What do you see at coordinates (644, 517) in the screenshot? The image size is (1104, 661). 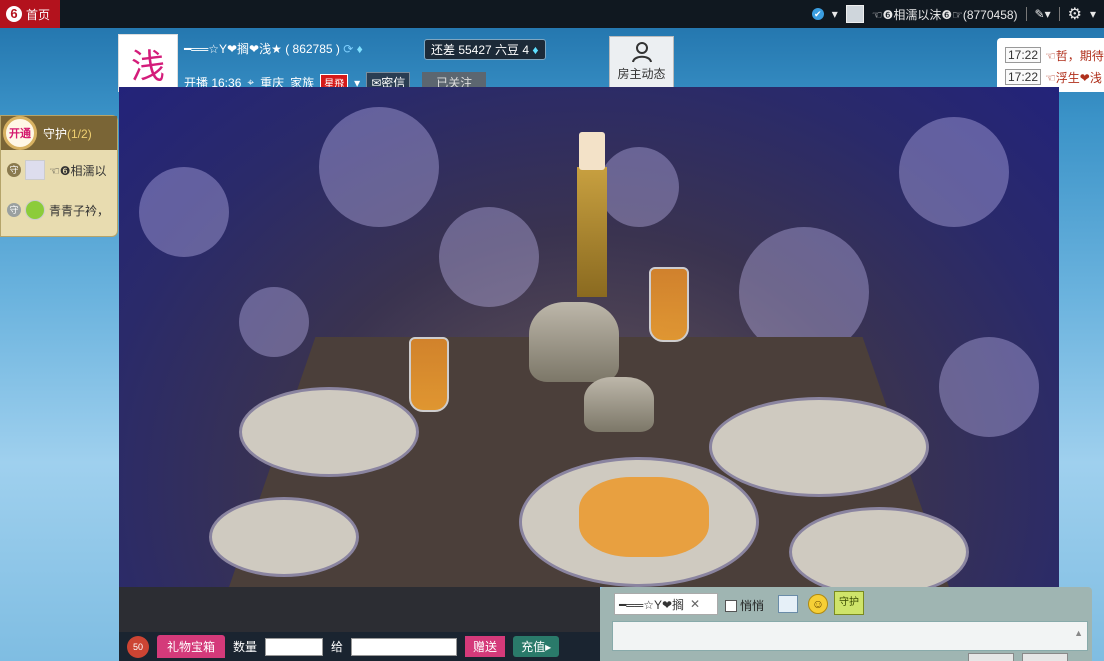 I see `fruit` at bounding box center [644, 517].